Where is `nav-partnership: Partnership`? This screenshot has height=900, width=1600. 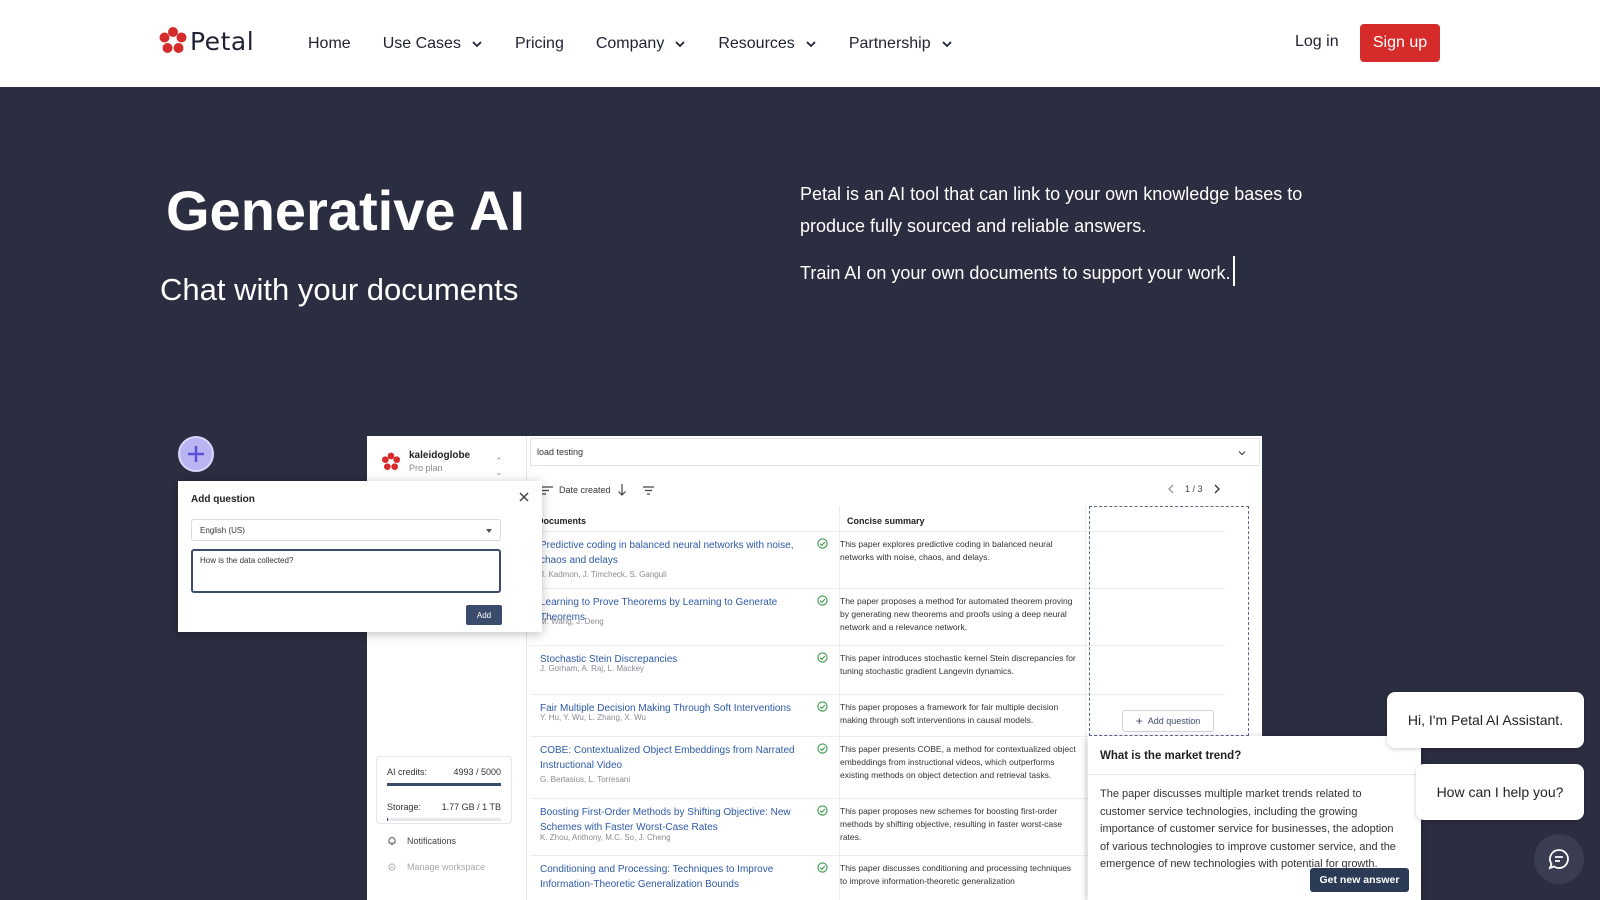 nav-partnership: Partnership is located at coordinates (901, 44).